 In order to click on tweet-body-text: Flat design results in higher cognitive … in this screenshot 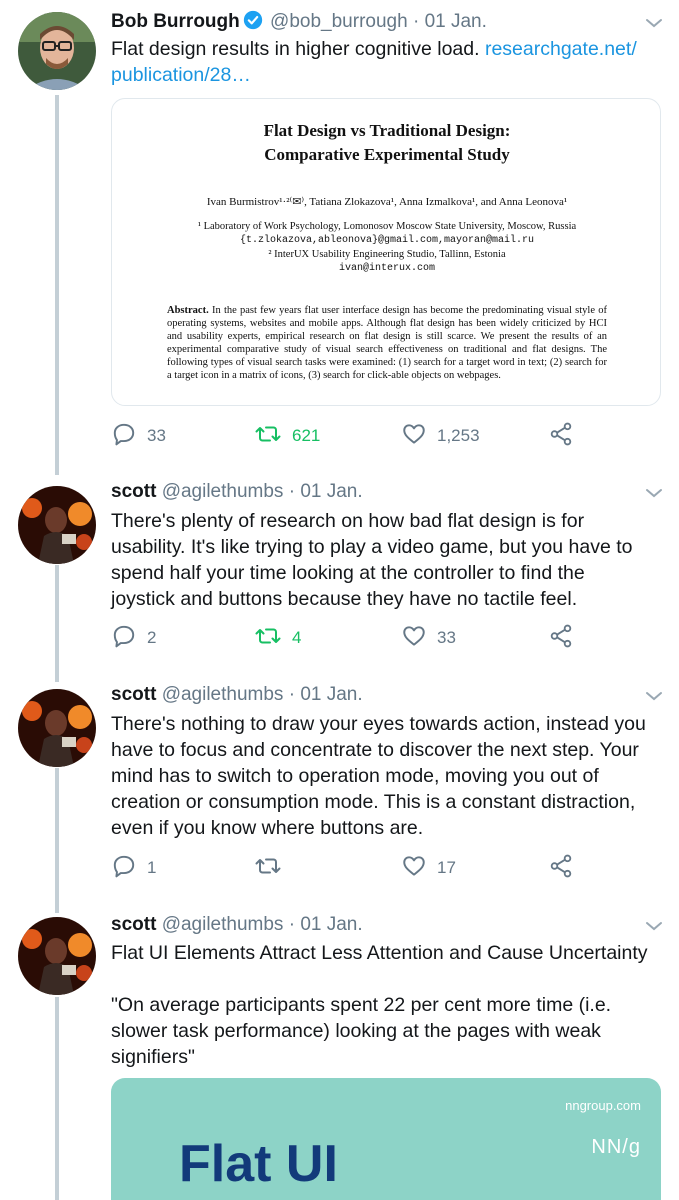, I will do `click(298, 49)`.